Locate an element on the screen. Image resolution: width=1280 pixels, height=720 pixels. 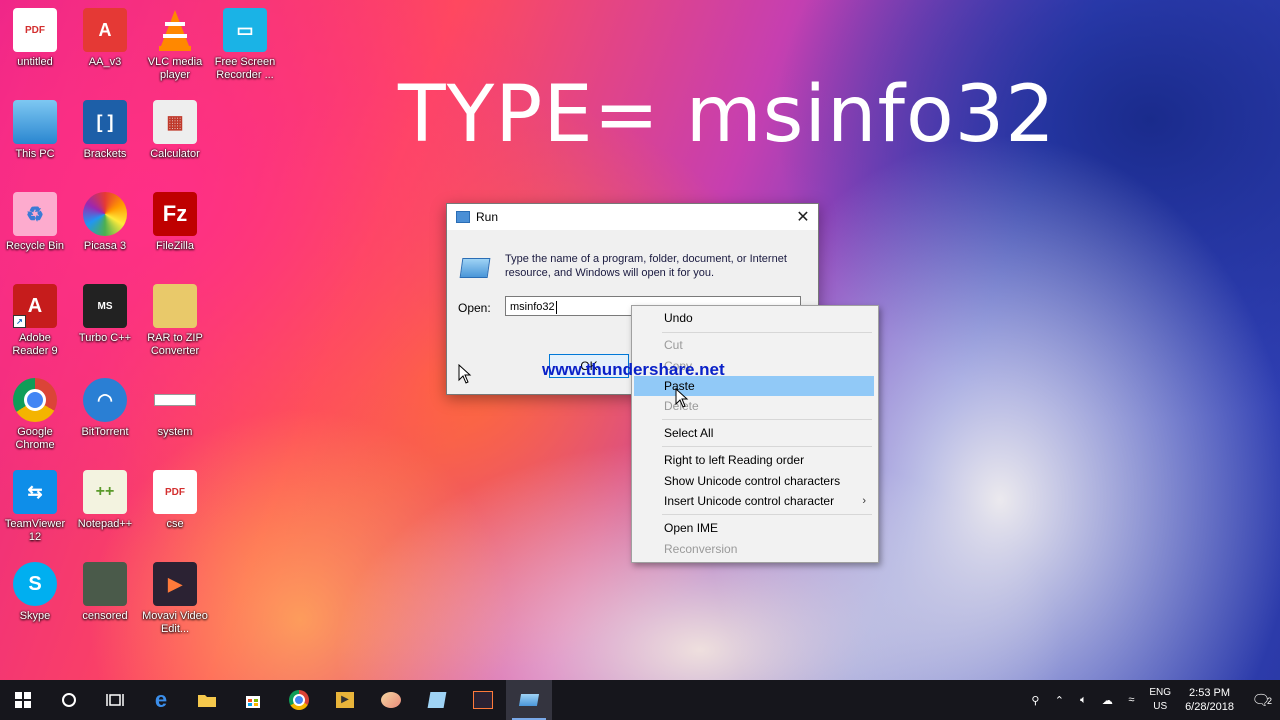
paint-icon is located at coordinates (391, 700).